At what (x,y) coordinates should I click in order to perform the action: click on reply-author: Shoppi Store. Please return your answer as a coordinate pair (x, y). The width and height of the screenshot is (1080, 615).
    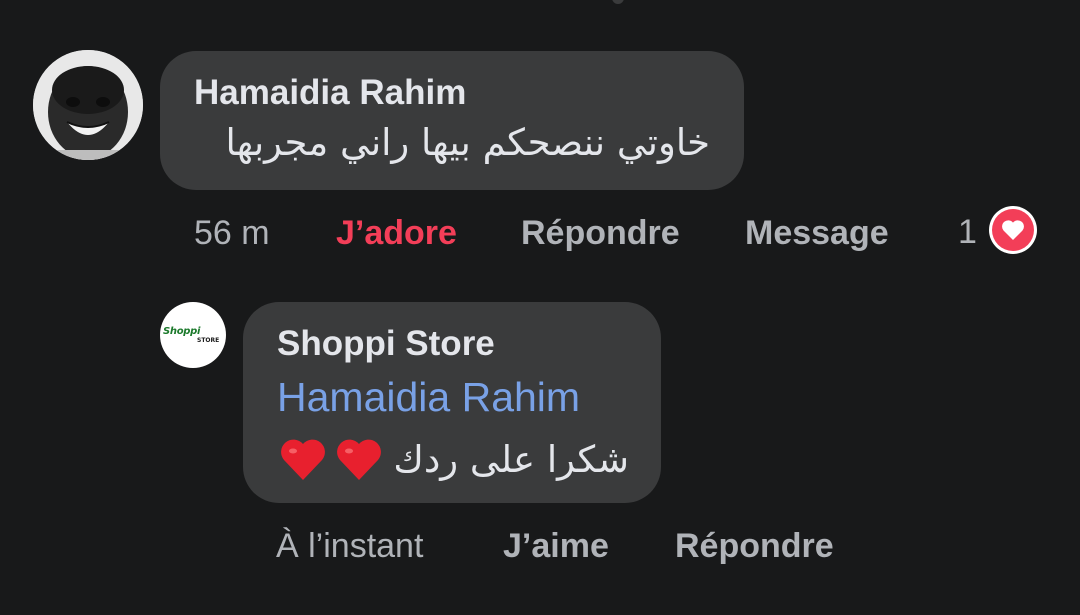
    Looking at the image, I should click on (386, 344).